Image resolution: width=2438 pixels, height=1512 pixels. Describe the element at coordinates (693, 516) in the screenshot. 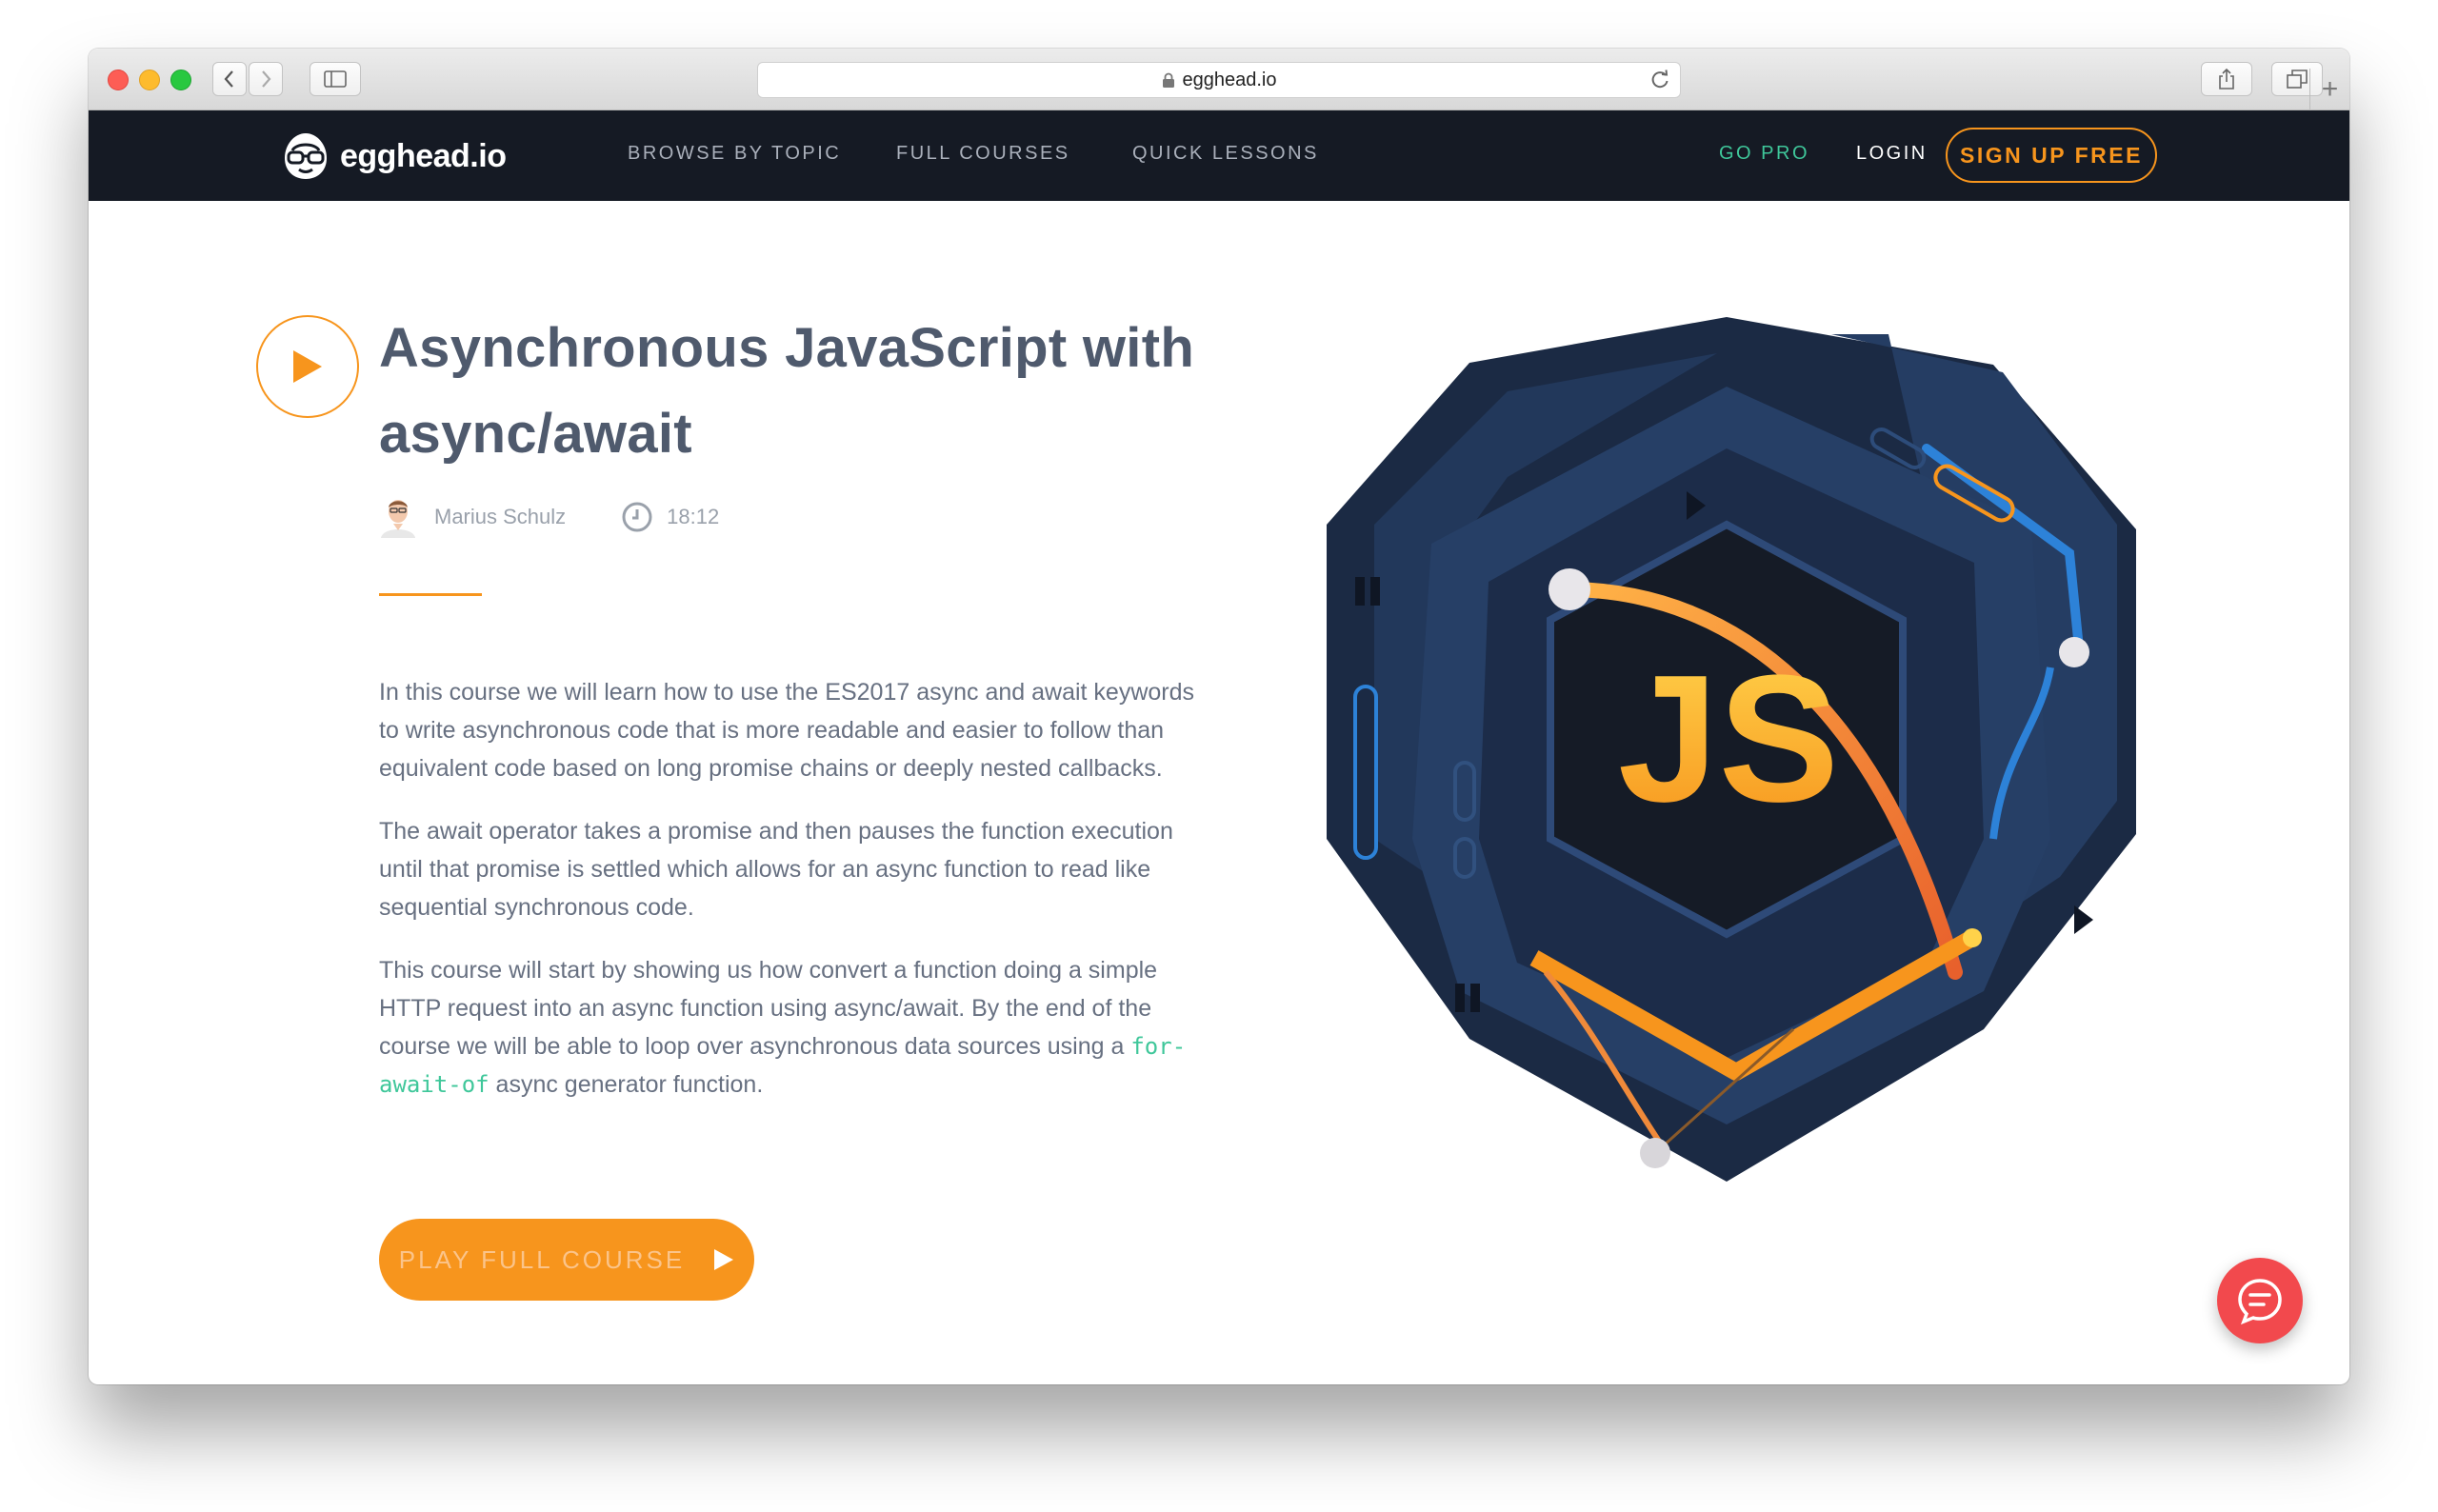

I see `course-duration: 18:12` at that location.